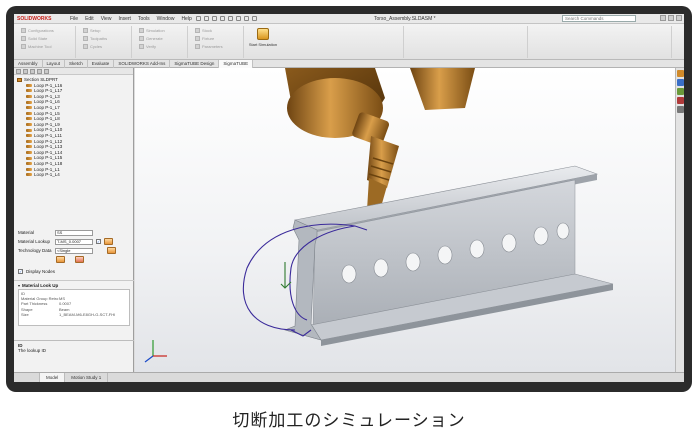 This screenshot has height=444, width=698. What do you see at coordinates (101, 64) in the screenshot?
I see `tab-evaluate: Evaluate` at bounding box center [101, 64].